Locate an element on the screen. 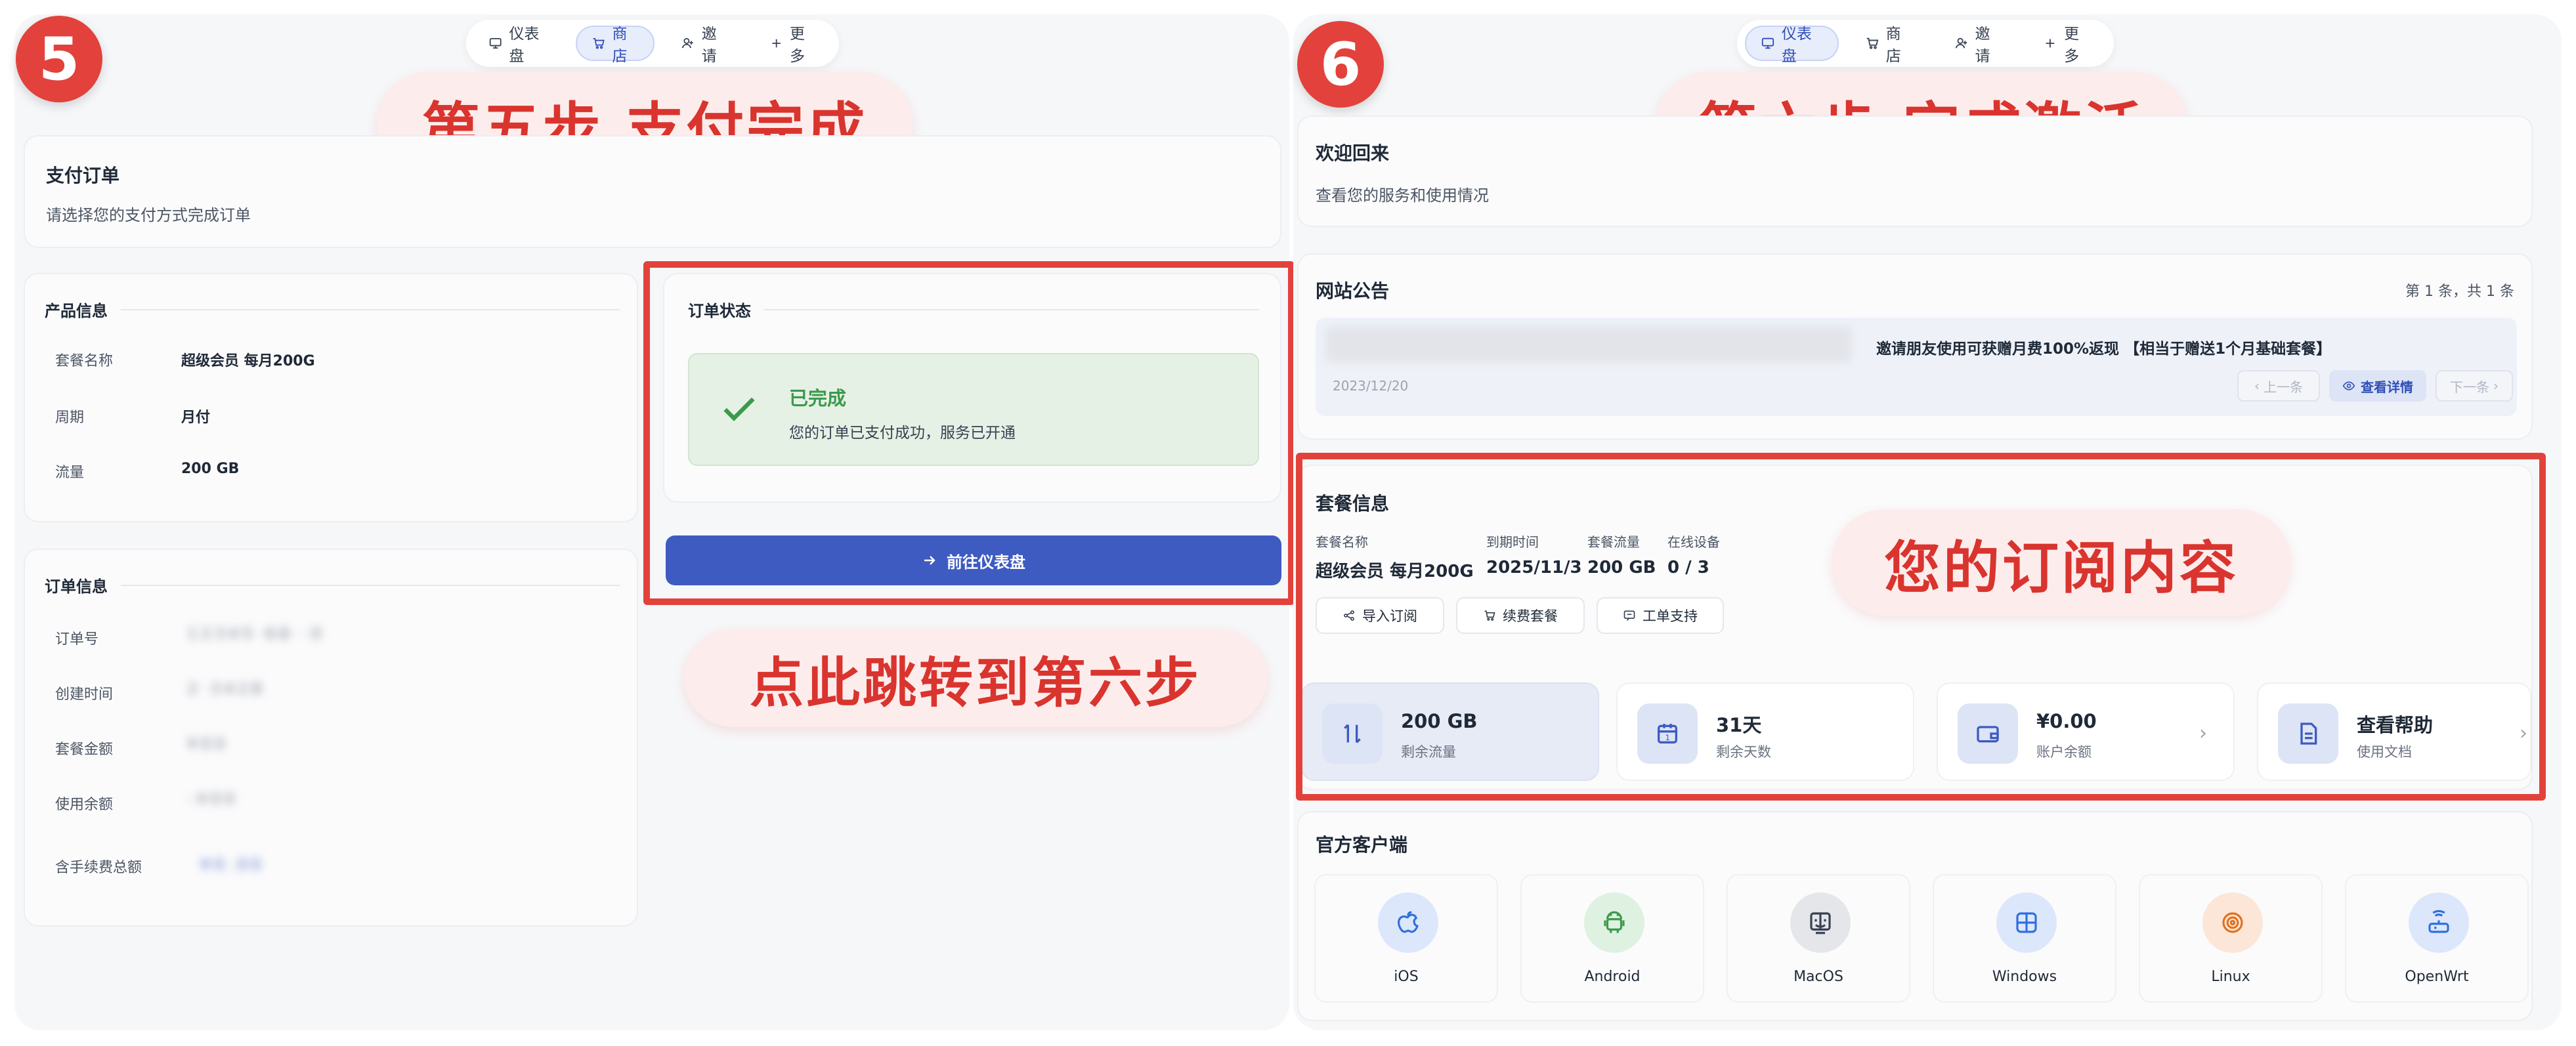 The image size is (2576, 1046). client-macos-label: MacOS is located at coordinates (1818, 977).